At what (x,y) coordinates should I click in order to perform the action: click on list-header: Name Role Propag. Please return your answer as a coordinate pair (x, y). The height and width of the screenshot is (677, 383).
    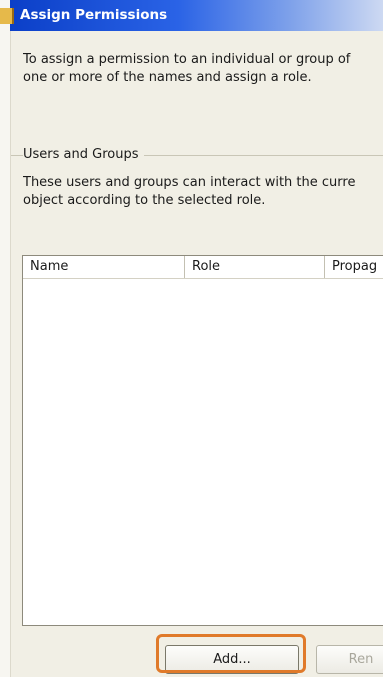
    Looking at the image, I should click on (203, 267).